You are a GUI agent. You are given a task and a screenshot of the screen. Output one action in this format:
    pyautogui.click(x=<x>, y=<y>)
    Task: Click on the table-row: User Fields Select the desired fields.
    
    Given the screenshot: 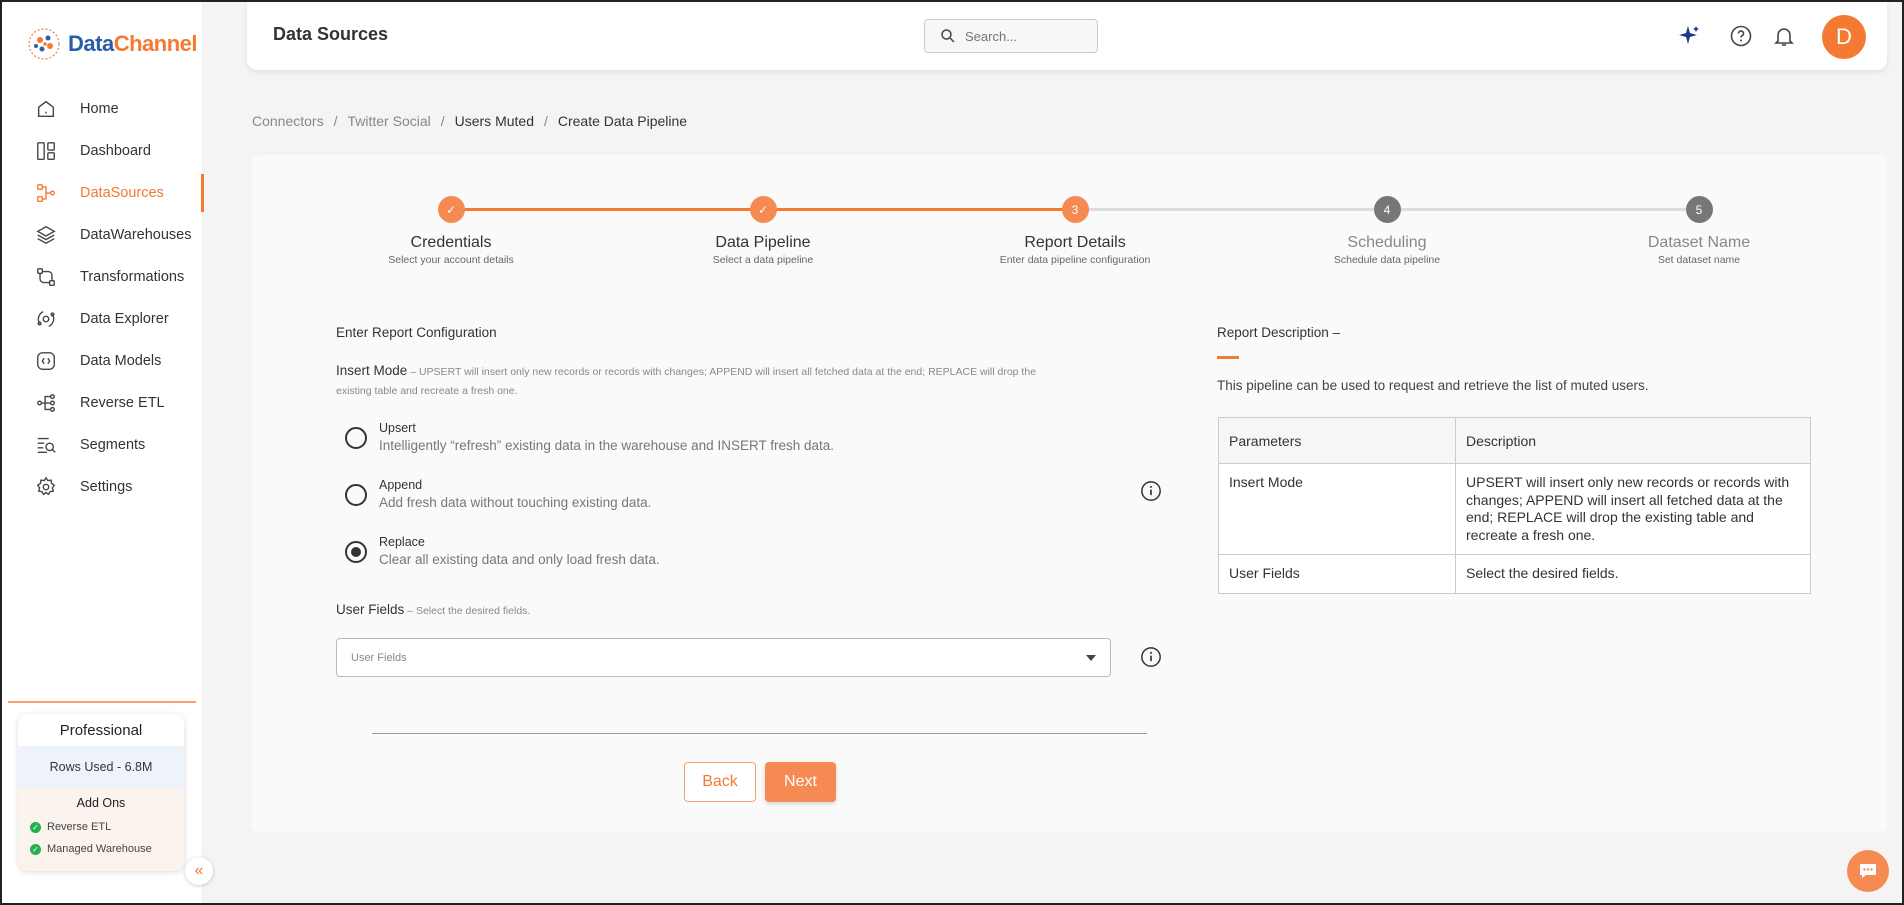 What is the action you would take?
    pyautogui.click(x=1514, y=574)
    